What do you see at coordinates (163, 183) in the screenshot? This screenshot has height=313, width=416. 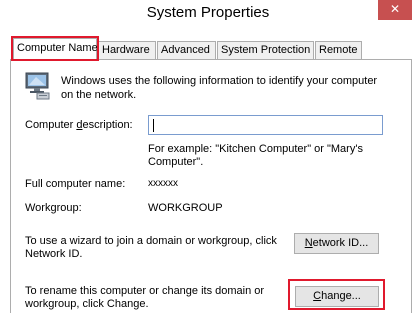 I see `full-computer-name-value: xxxxxx` at bounding box center [163, 183].